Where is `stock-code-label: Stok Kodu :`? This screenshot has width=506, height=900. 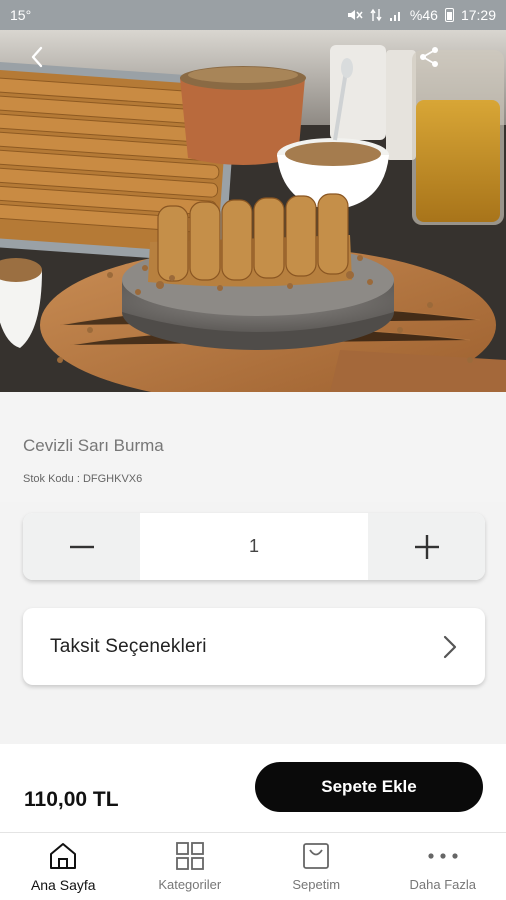 stock-code-label: Stok Kodu : is located at coordinates (51, 479).